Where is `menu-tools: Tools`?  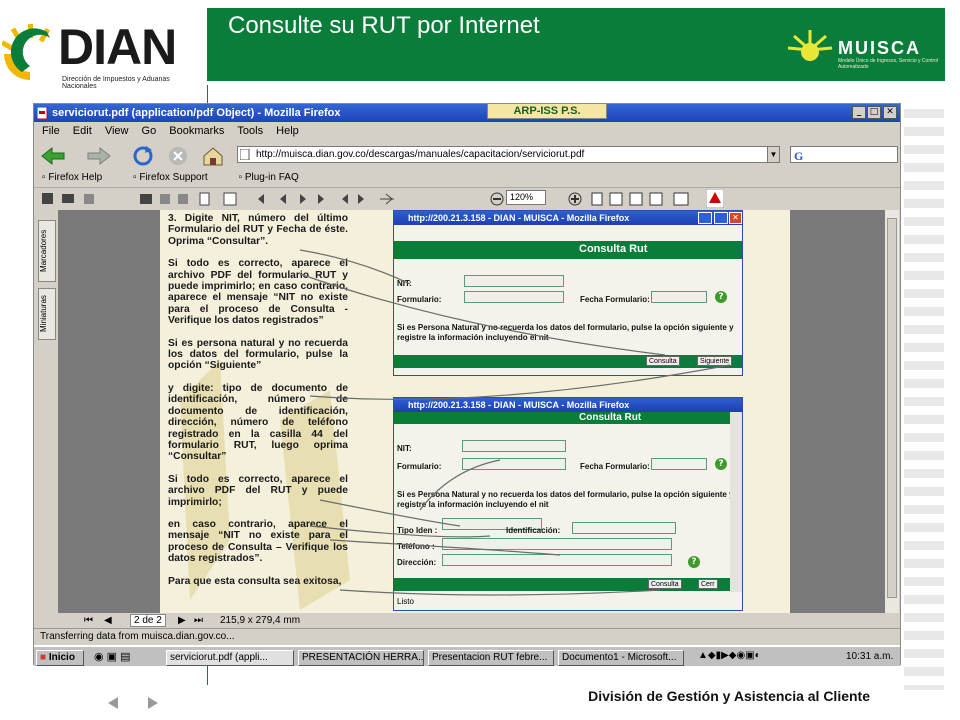
menu-tools: Tools is located at coordinates (250, 131).